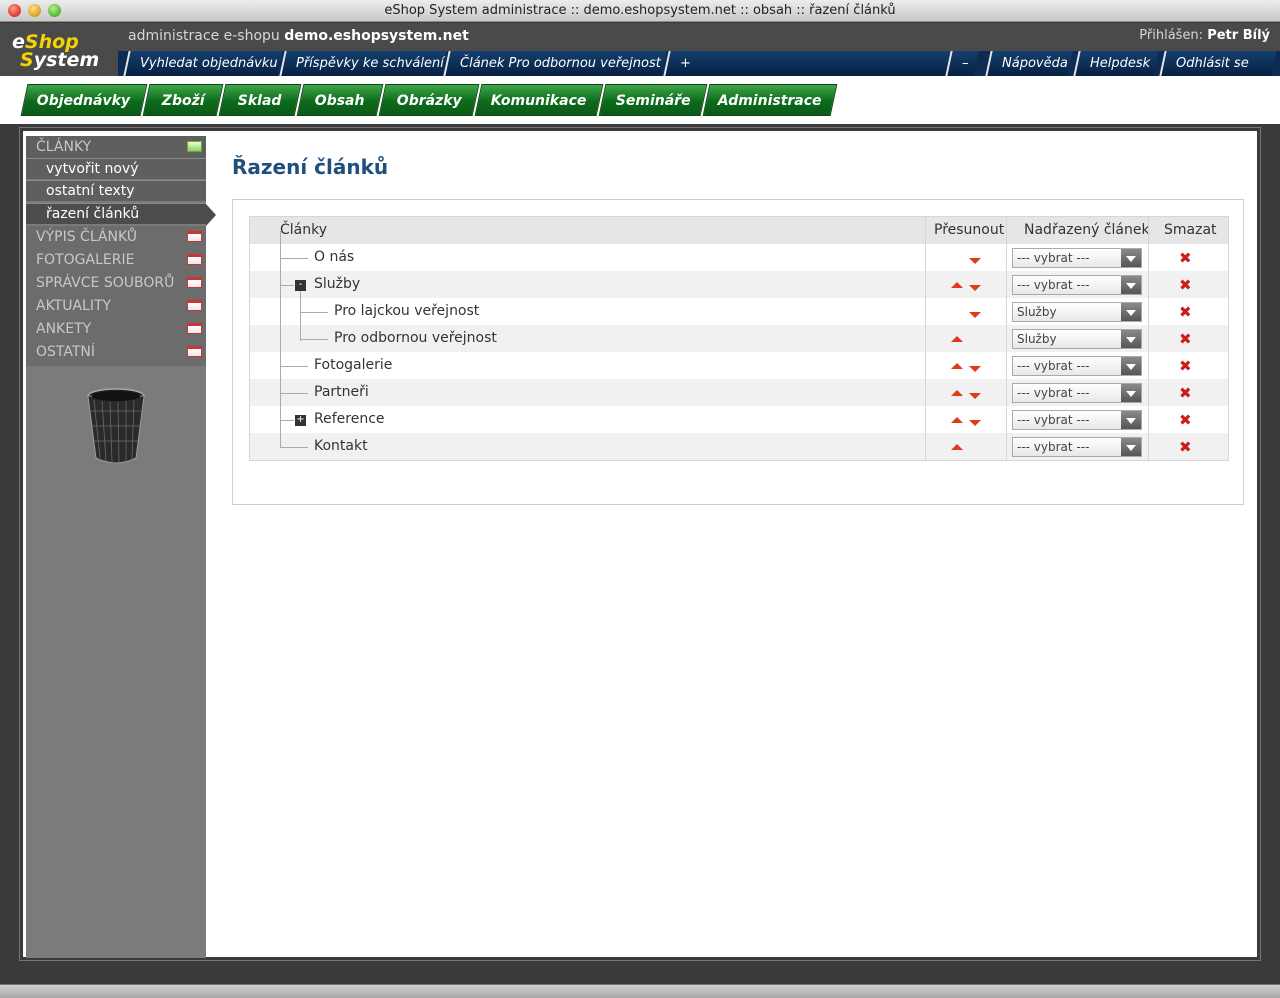 The image size is (1280, 998). What do you see at coordinates (27, 60) in the screenshot?
I see `logo-letter-s: S` at bounding box center [27, 60].